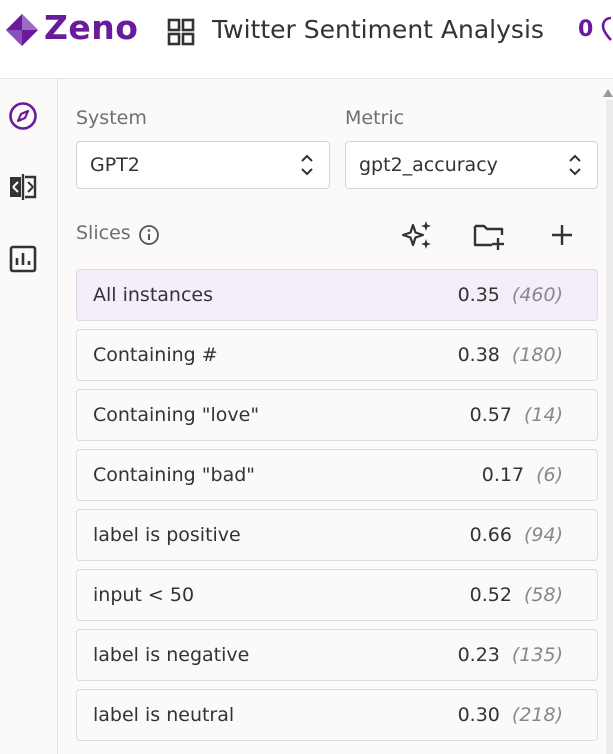  I want to click on slice-size: (58), so click(543, 595).